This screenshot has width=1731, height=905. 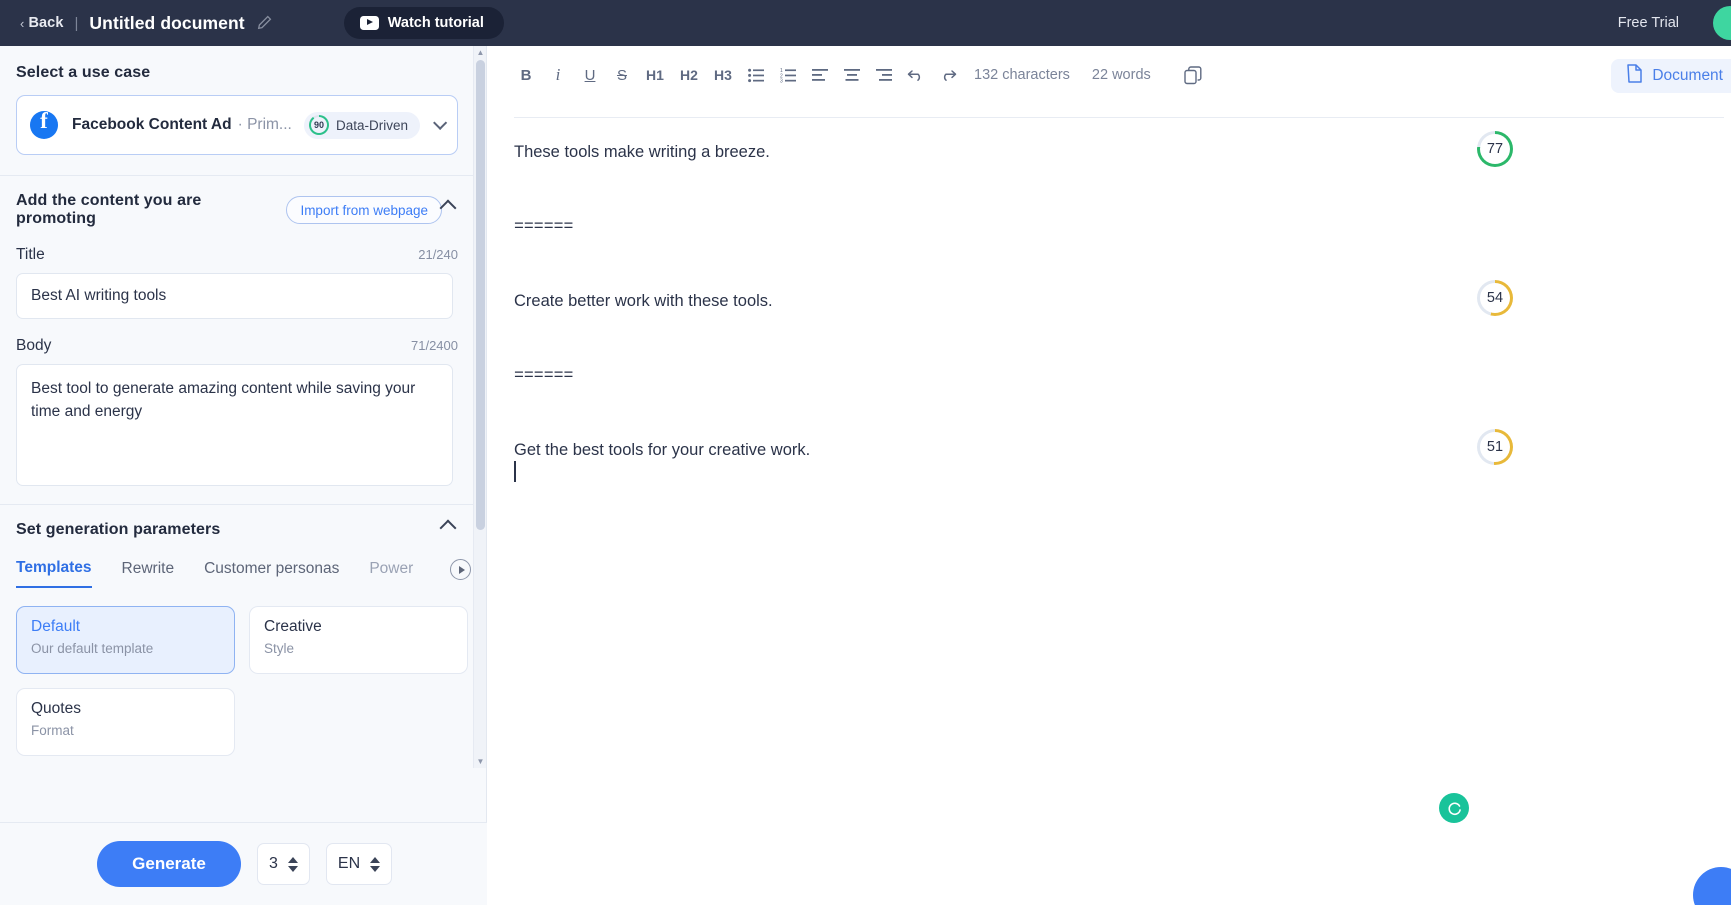 What do you see at coordinates (1194, 75) in the screenshot?
I see `copy-icon` at bounding box center [1194, 75].